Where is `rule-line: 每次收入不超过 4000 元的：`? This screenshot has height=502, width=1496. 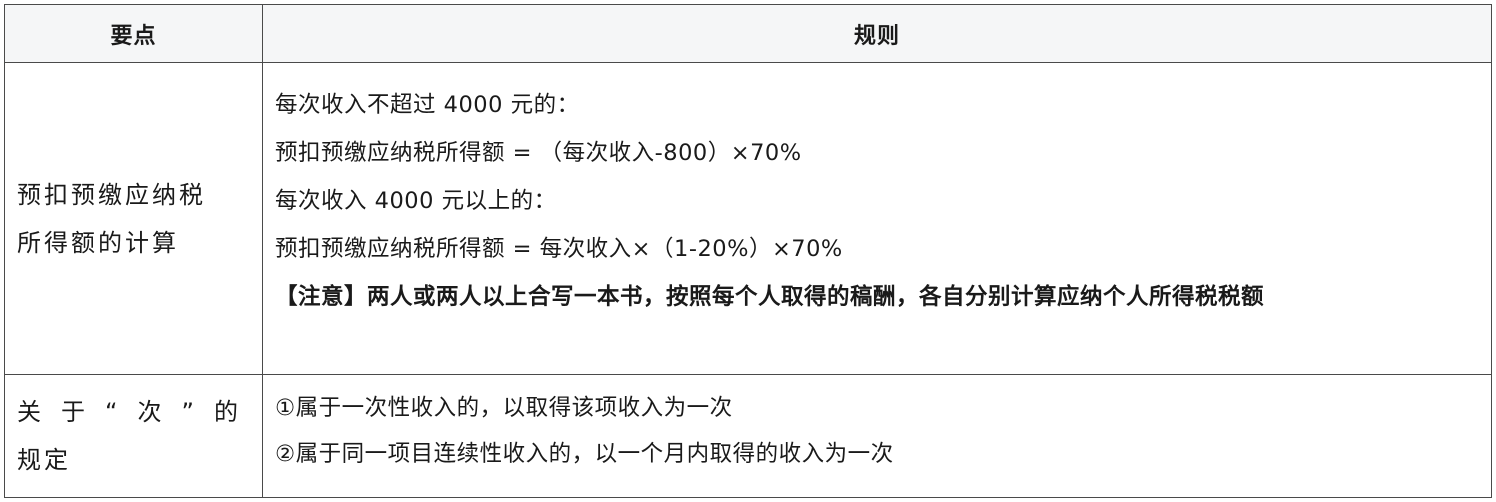 rule-line: 每次收入不超过 4000 元的： is located at coordinates (427, 105).